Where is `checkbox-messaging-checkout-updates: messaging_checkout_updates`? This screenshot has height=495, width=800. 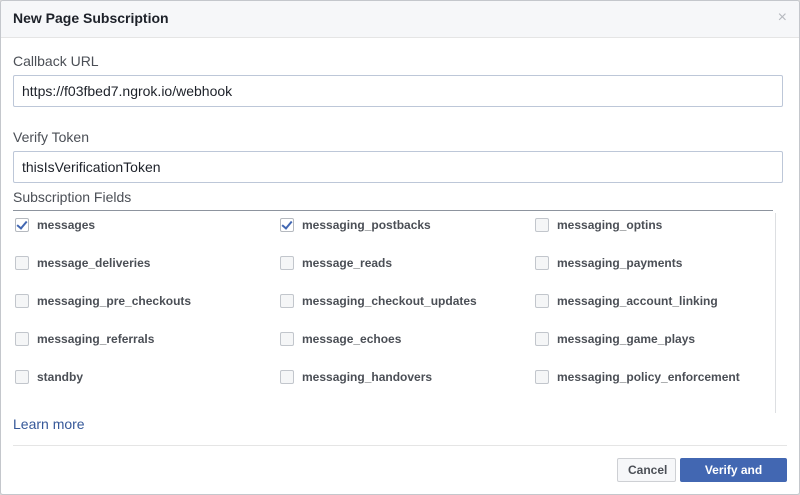
checkbox-messaging-checkout-updates: messaging_checkout_updates is located at coordinates (378, 301).